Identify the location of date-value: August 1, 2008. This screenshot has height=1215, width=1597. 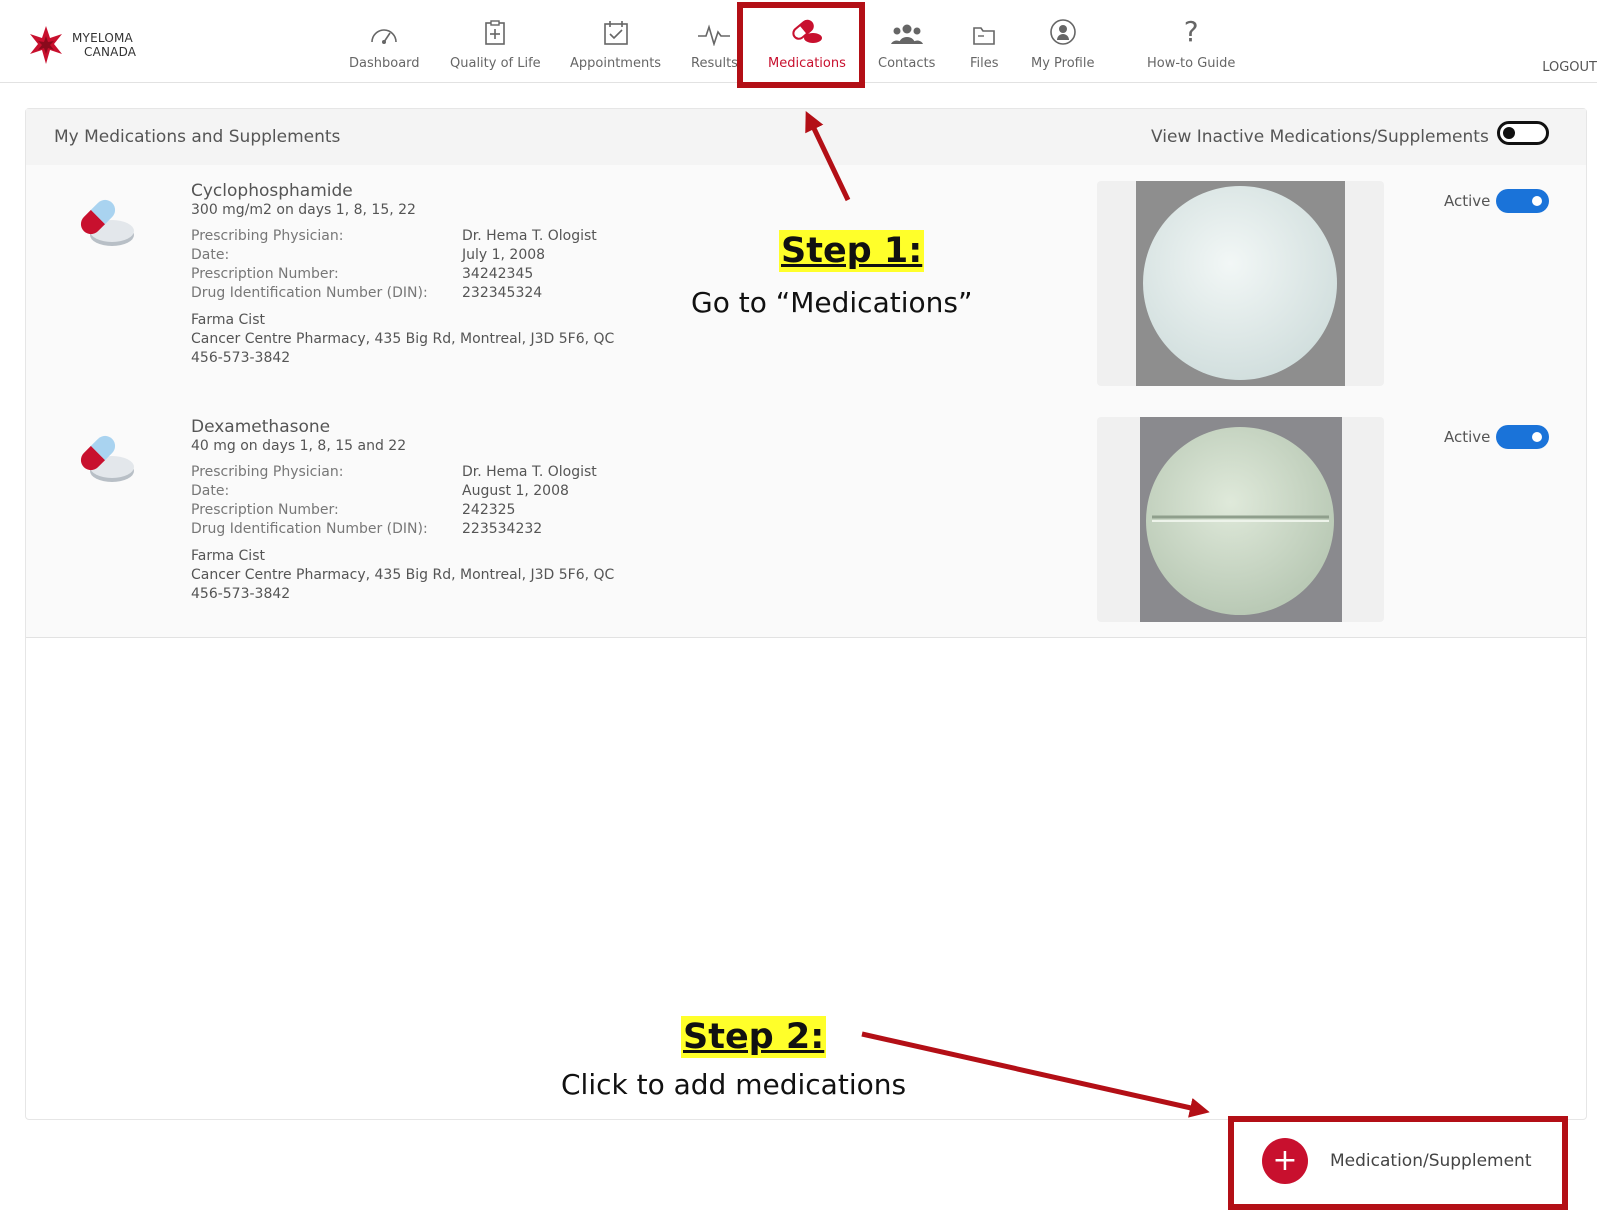
(515, 491).